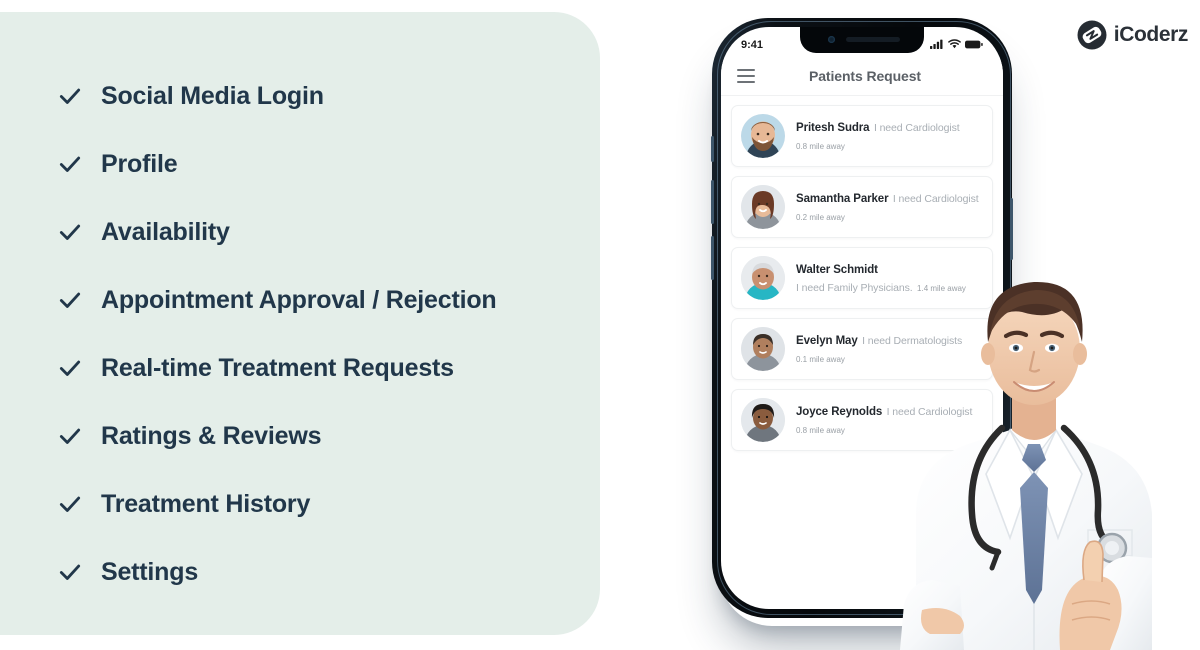 The height and width of the screenshot is (650, 1200). I want to click on patient-name: Joyce Reynolds, so click(839, 412).